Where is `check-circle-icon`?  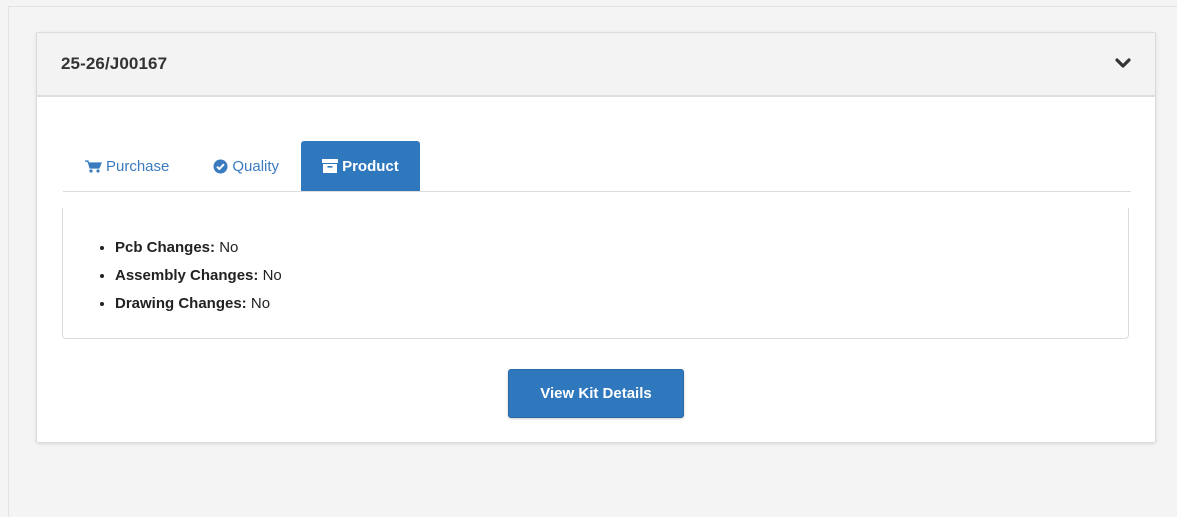 check-circle-icon is located at coordinates (220, 166).